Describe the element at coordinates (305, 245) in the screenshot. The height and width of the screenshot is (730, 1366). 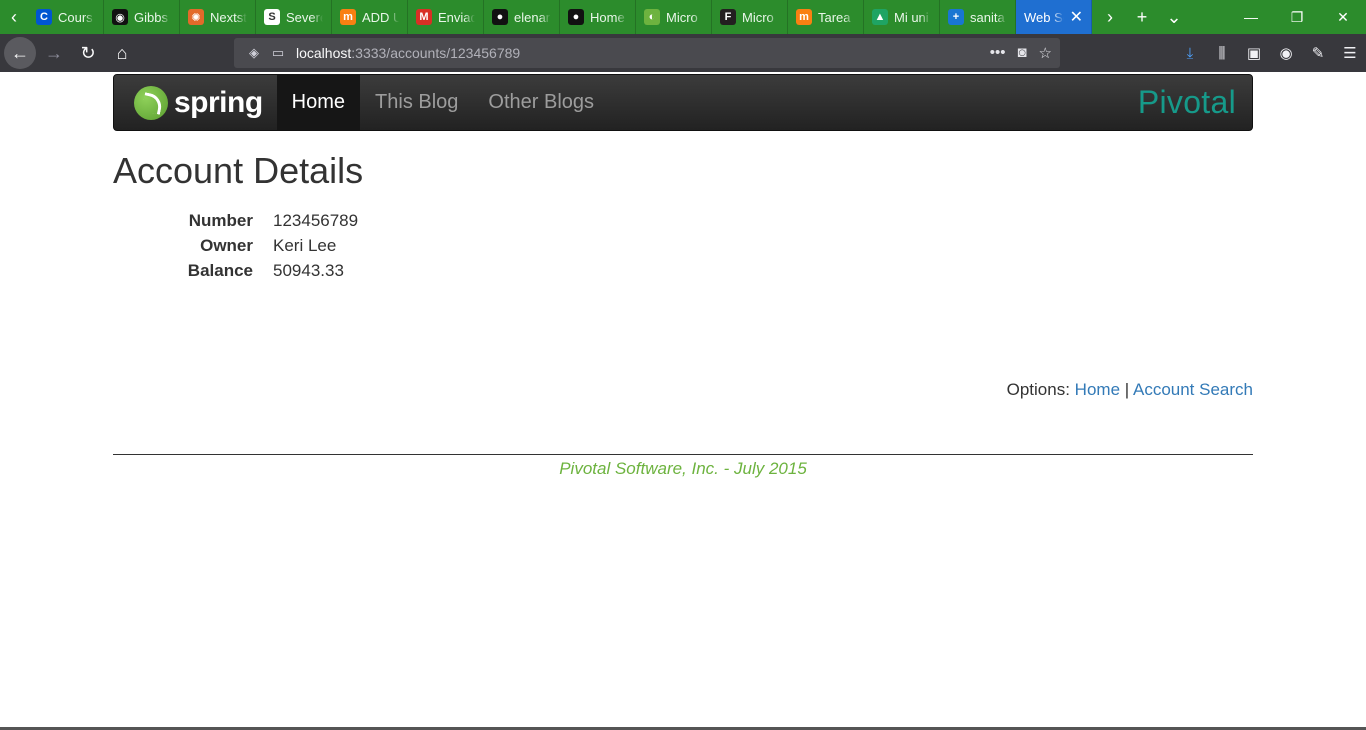
I see `detail-value: Keri Lee` at that location.